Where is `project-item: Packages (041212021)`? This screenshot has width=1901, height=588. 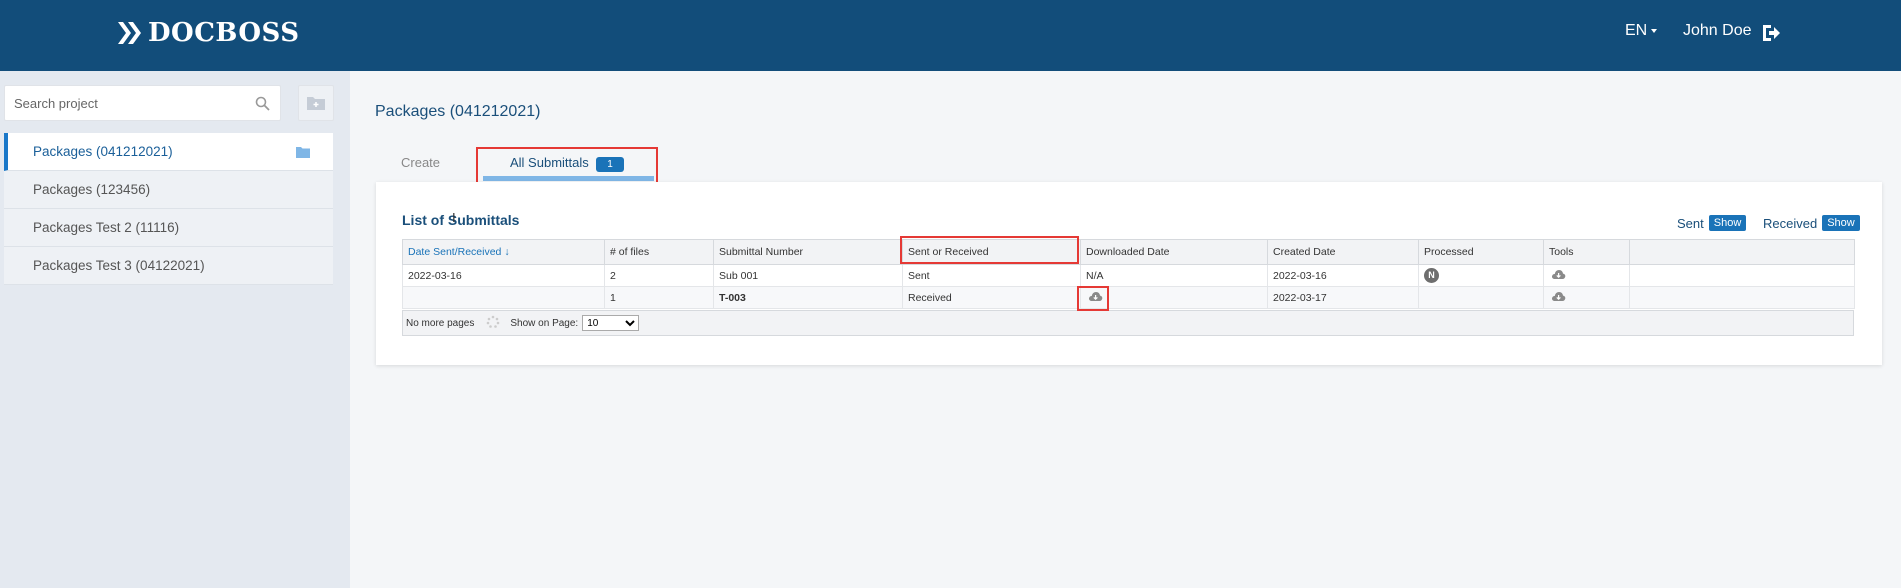 project-item: Packages (041212021) is located at coordinates (168, 152).